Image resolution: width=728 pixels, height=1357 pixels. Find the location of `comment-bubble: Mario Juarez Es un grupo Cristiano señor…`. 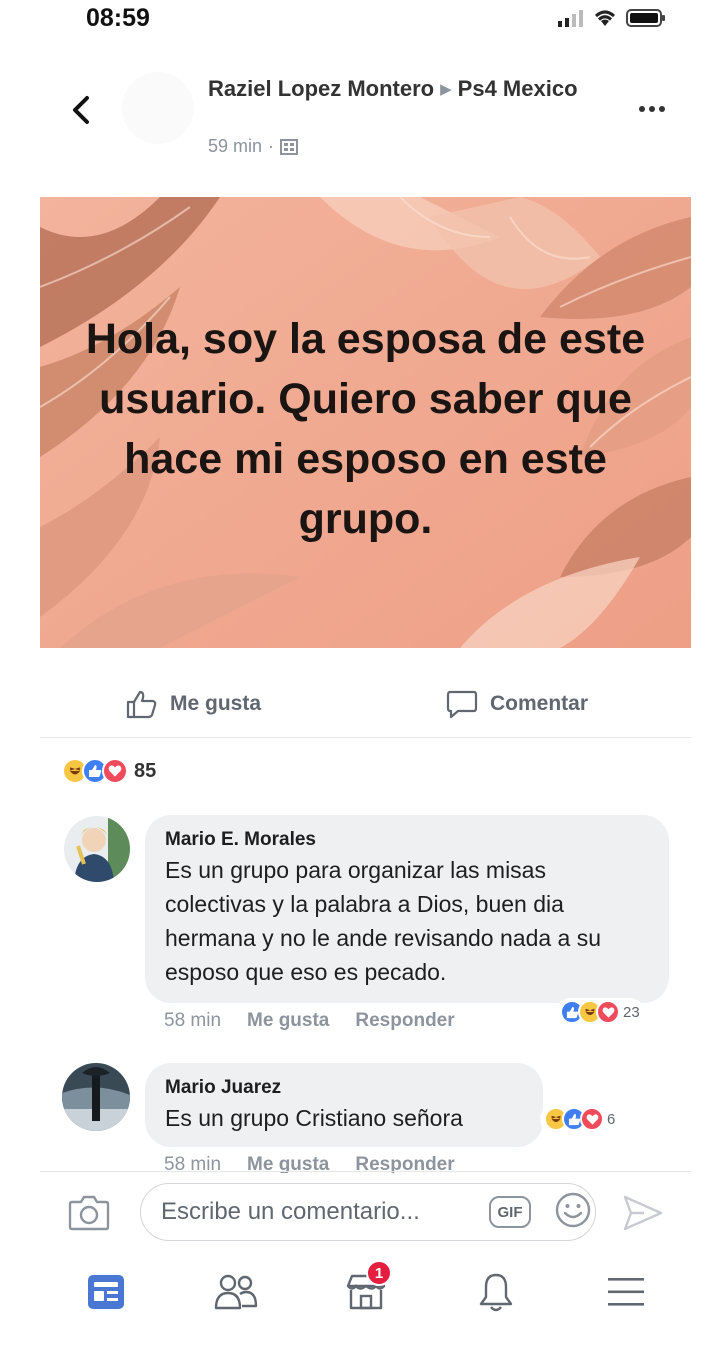

comment-bubble: Mario Juarez Es un grupo Cristiano señor… is located at coordinates (344, 1105).